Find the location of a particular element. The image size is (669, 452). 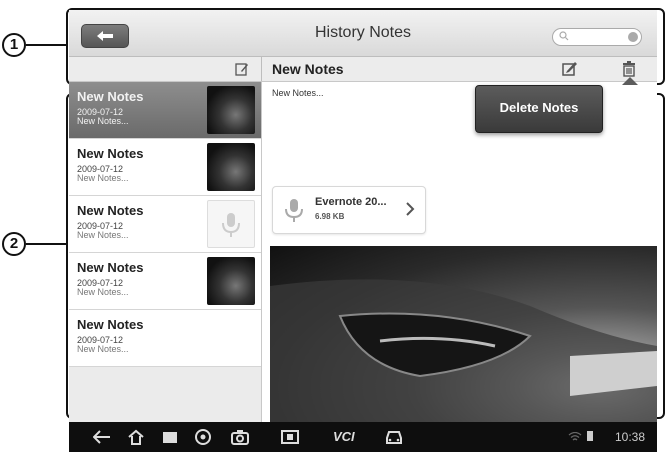

screen-mirror-icon is located at coordinates (290, 437).